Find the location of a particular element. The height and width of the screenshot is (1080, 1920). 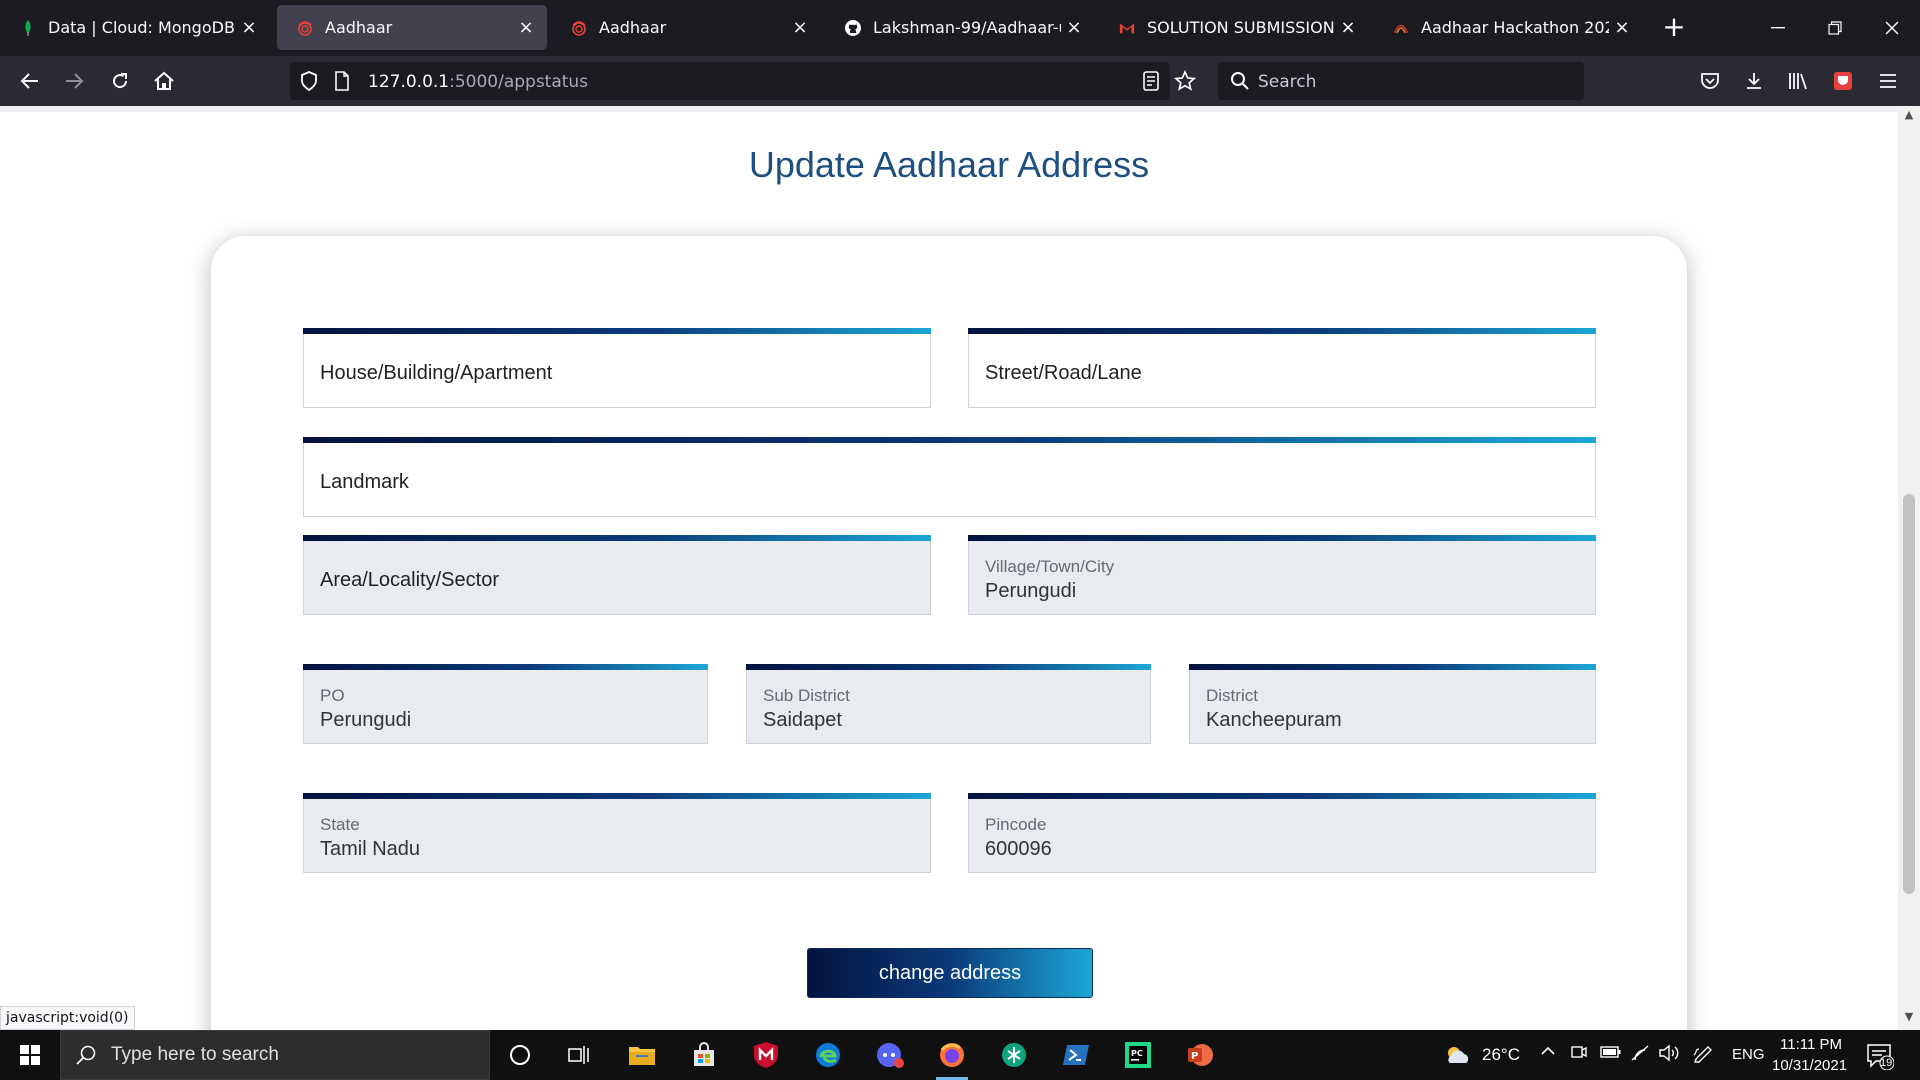

clock-time: 11:11 PM is located at coordinates (1811, 1044).